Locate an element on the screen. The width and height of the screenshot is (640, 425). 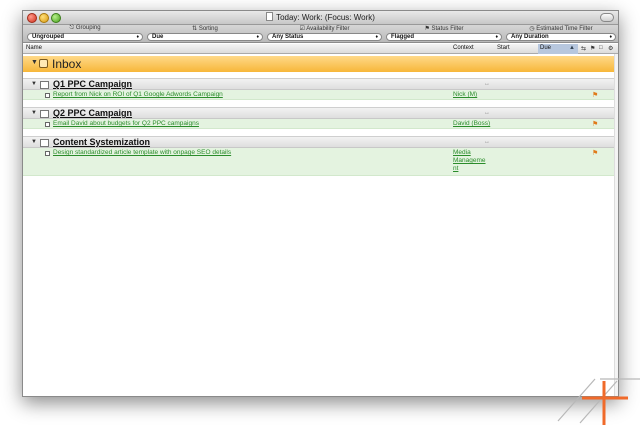
inbox-row: ▼ Inbox is located at coordinates (320, 64).